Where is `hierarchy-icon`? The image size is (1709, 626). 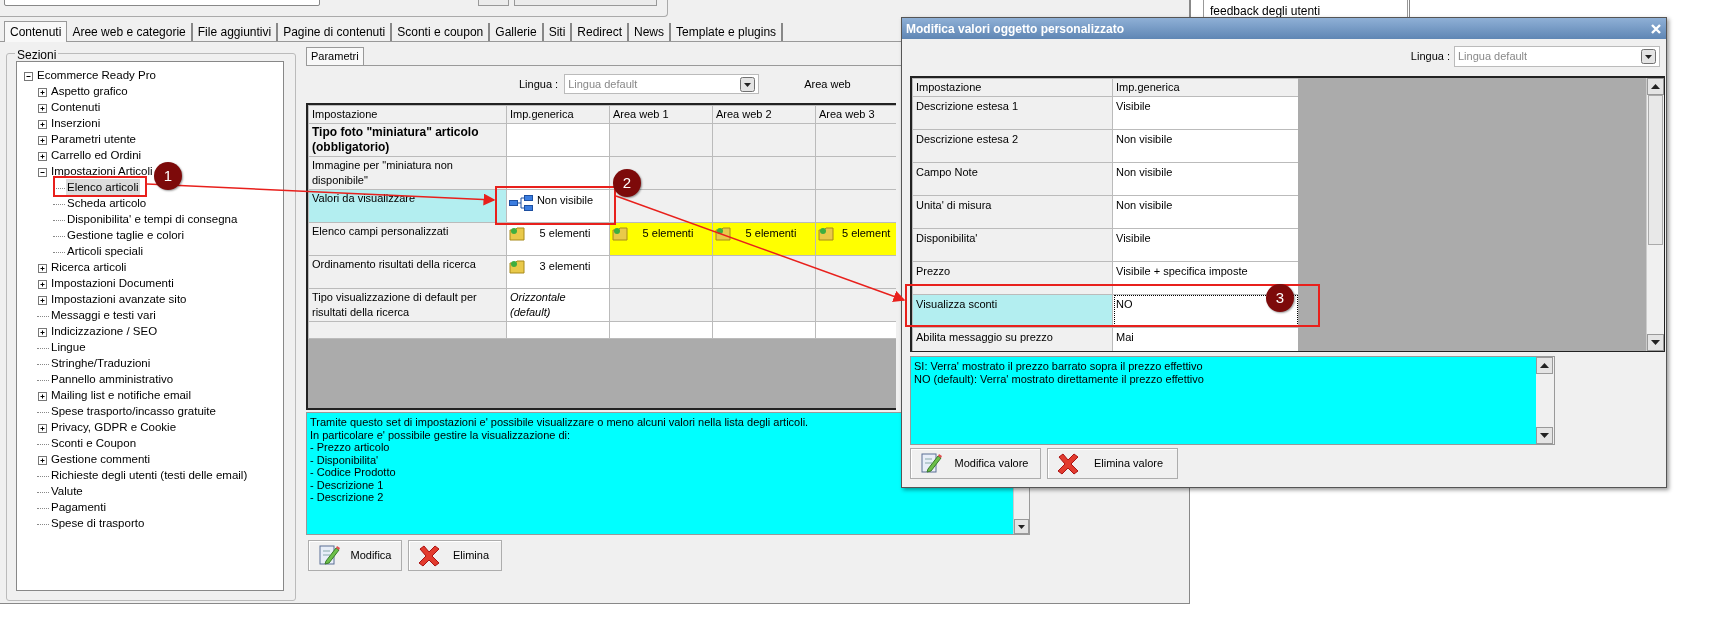 hierarchy-icon is located at coordinates (521, 202).